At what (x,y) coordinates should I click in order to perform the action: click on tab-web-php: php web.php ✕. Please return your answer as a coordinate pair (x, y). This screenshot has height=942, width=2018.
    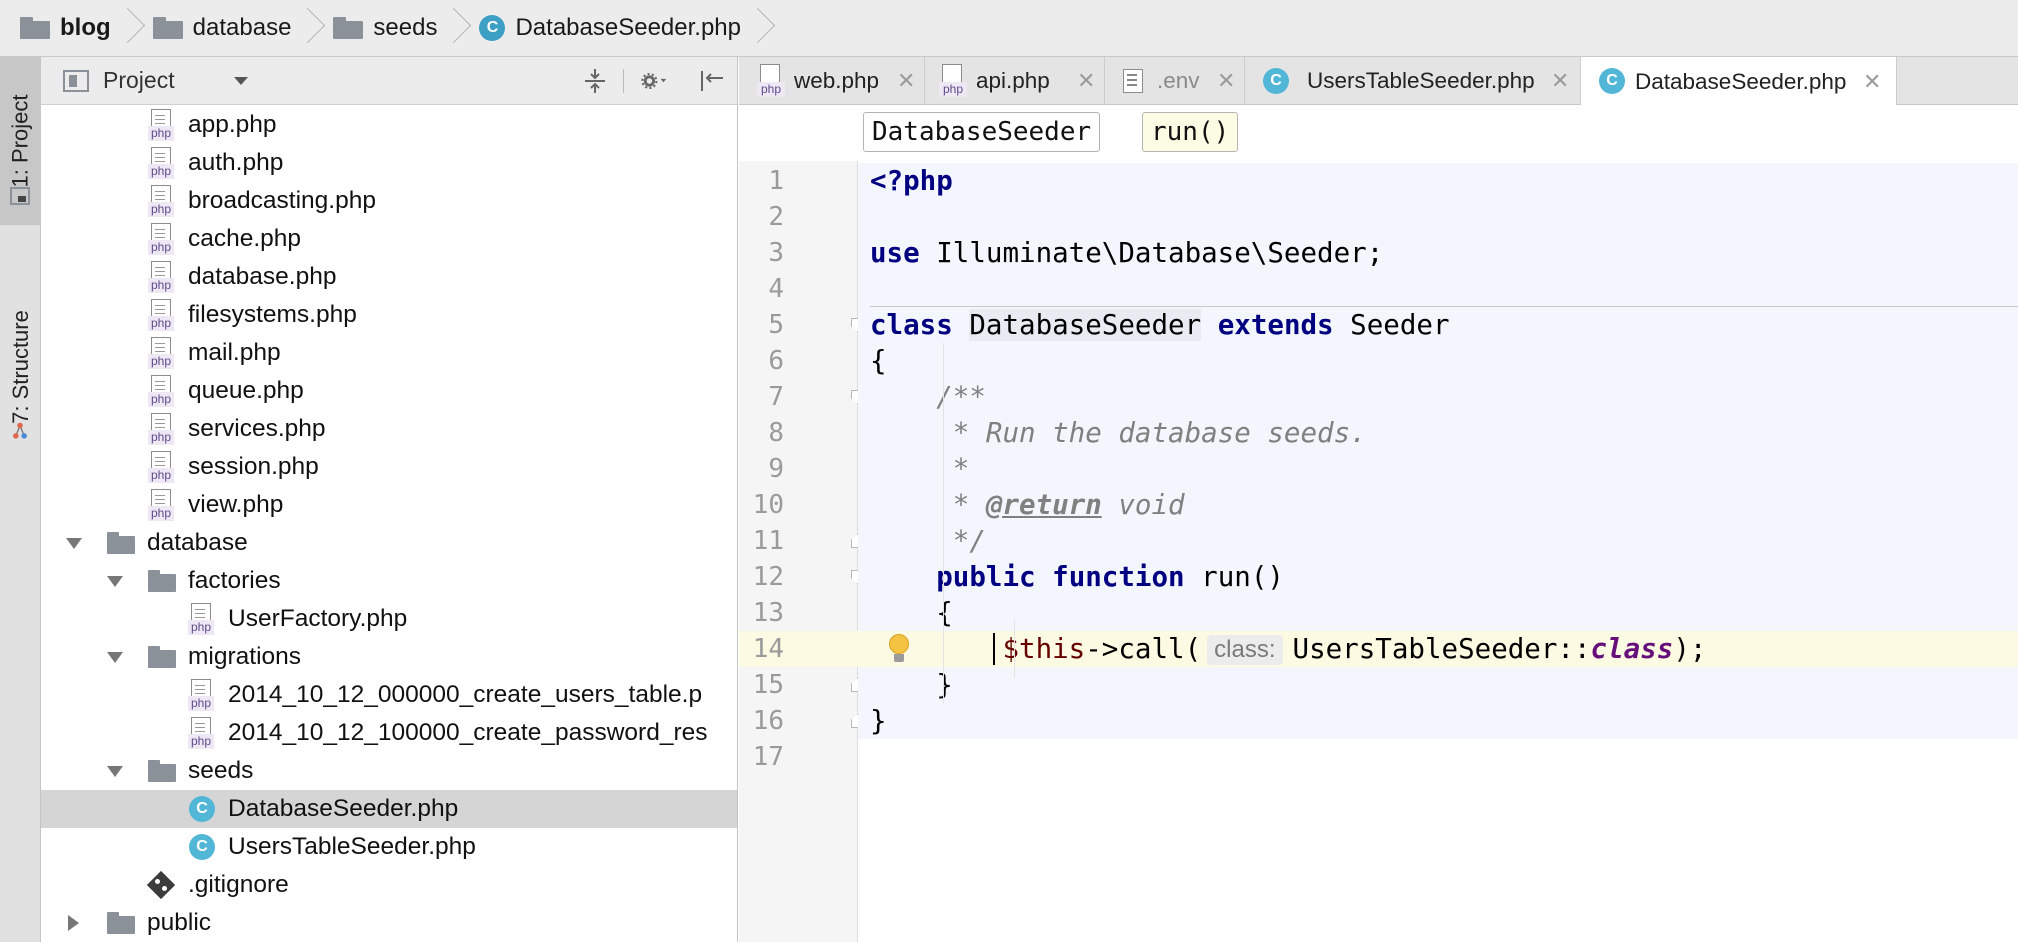
    Looking at the image, I should click on (832, 81).